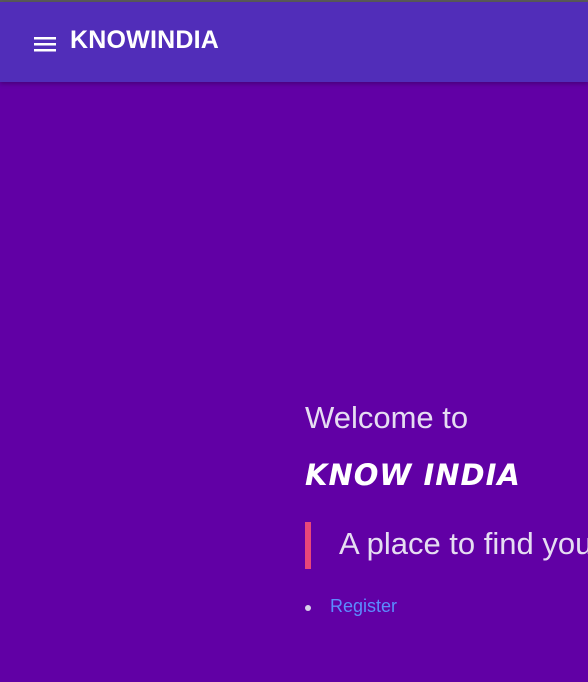 This screenshot has height=682, width=588. Describe the element at coordinates (144, 40) in the screenshot. I see `brand-title: KNOWINDIA` at that location.